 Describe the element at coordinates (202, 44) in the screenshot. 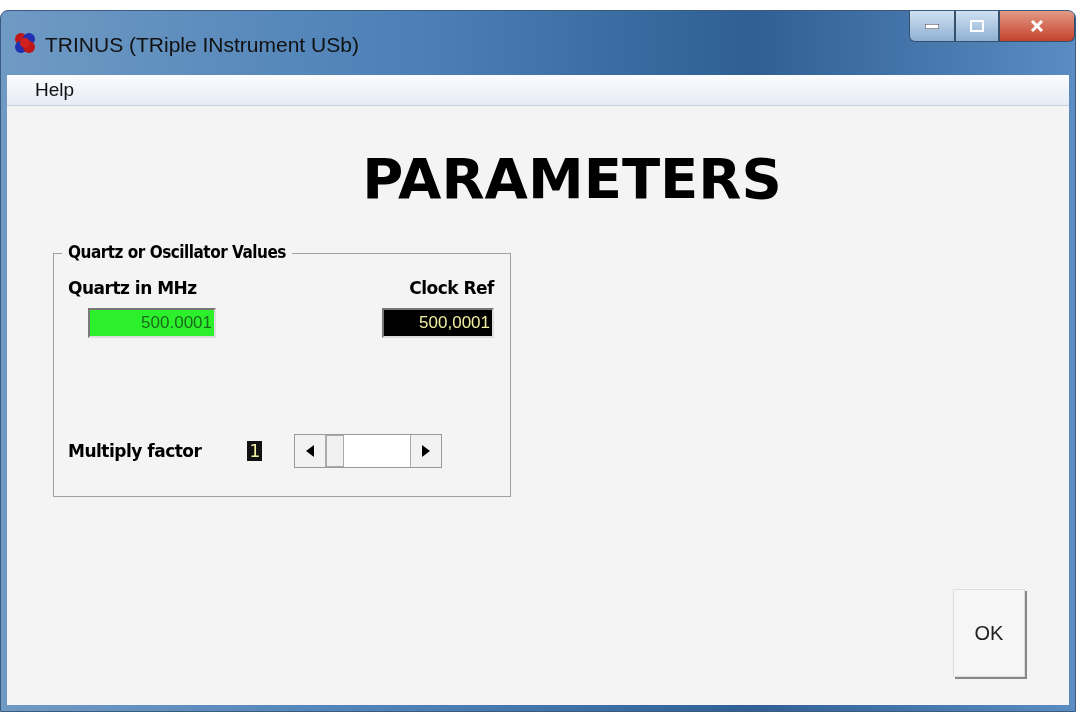

I see `window-title: TRINUS (TRiple INstrument USb)` at that location.